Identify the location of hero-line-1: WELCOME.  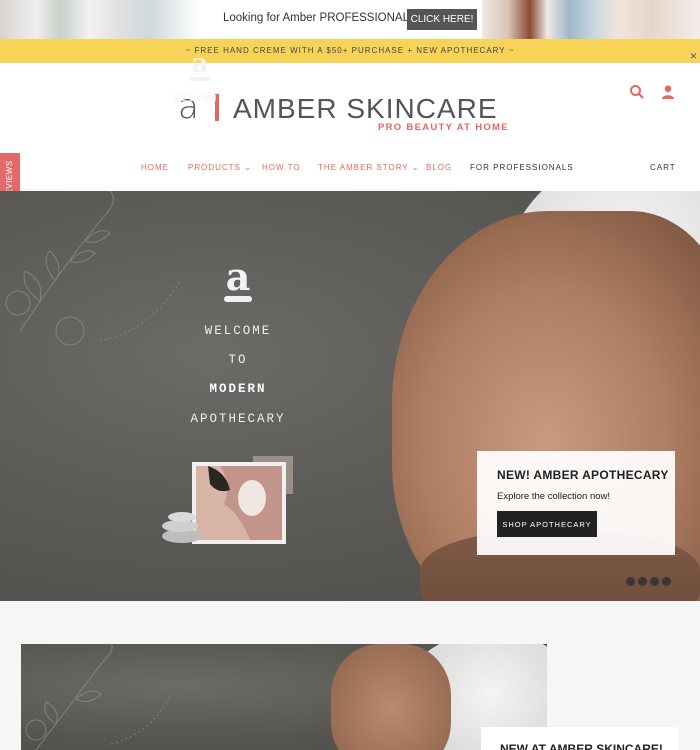
(238, 331).